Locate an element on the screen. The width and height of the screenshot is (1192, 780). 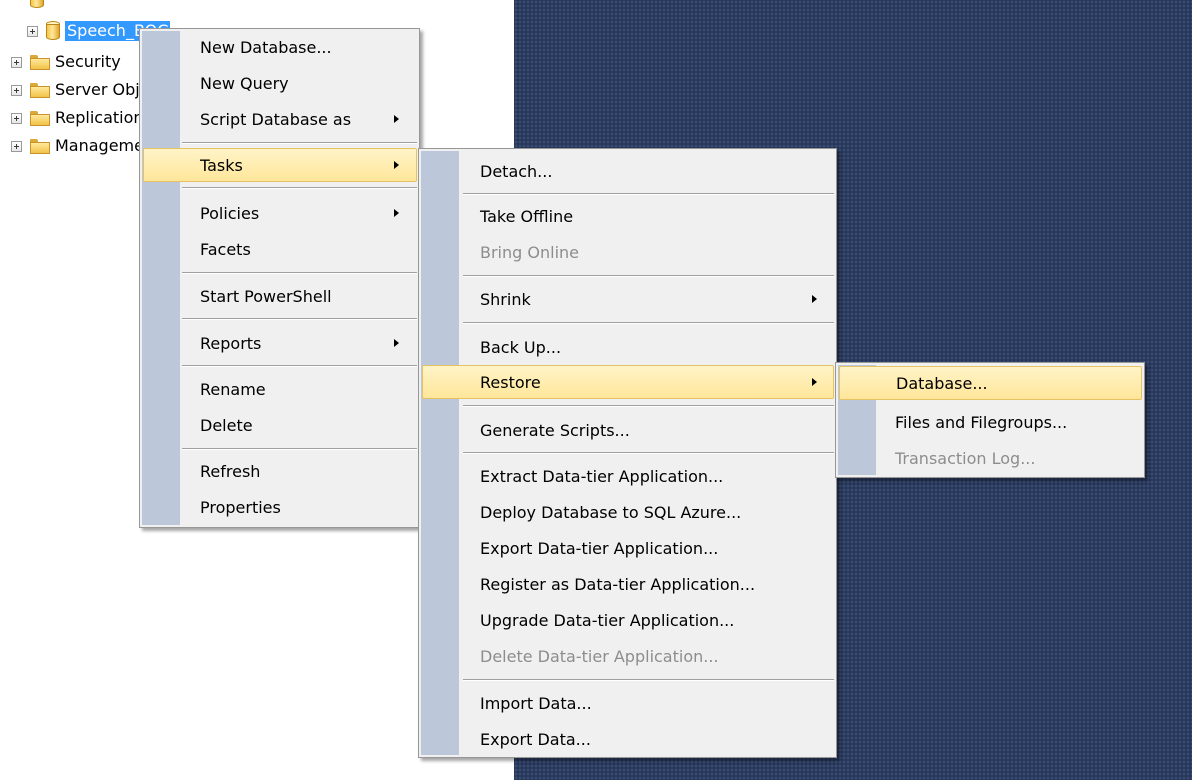
tree-item-replication: Replication is located at coordinates (77, 118).